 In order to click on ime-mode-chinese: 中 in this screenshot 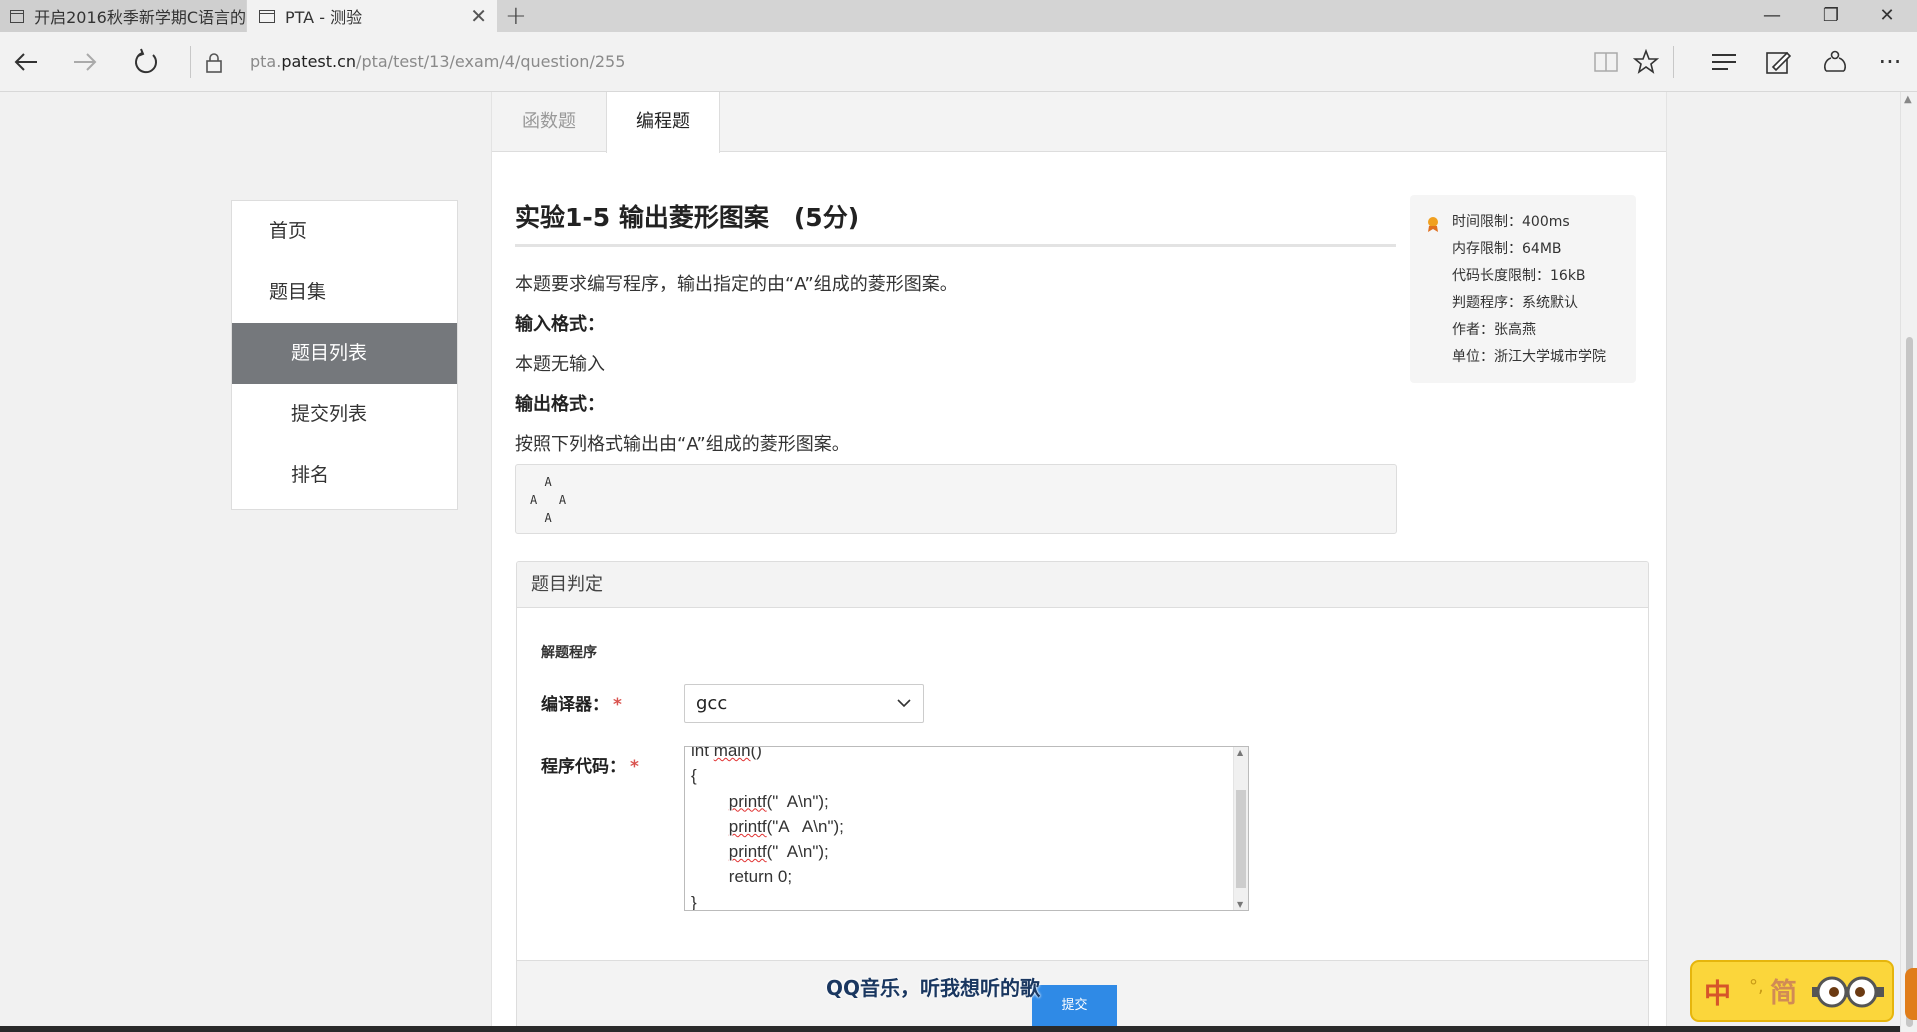, I will do `click(1717, 991)`.